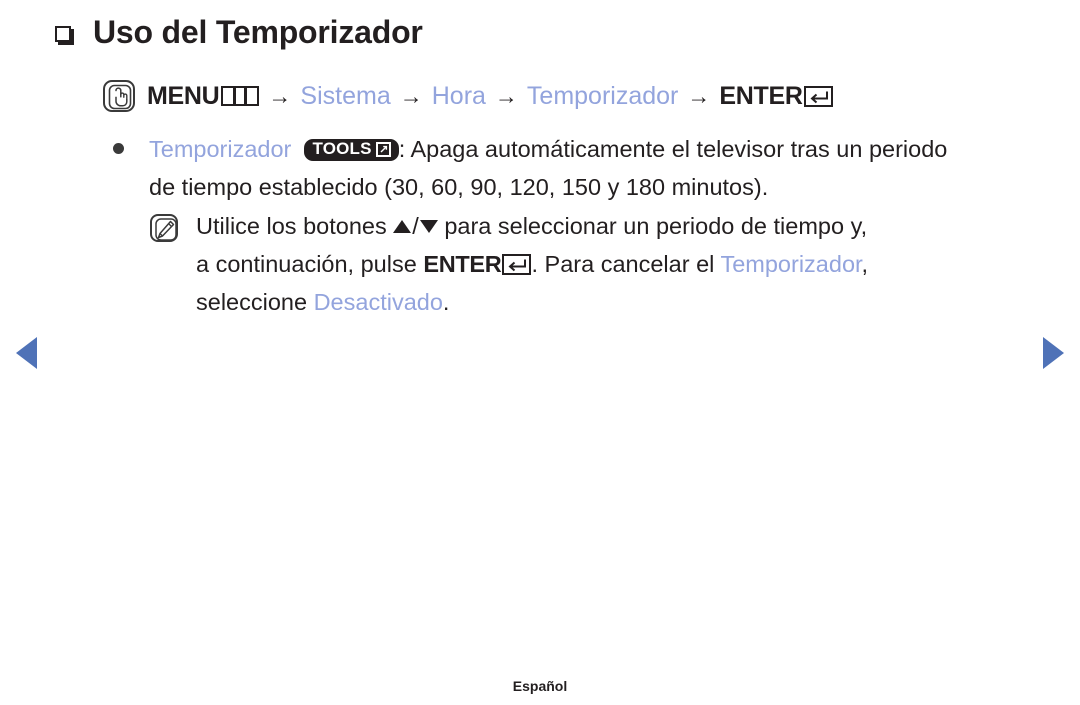  I want to click on note-line2-part1: a continuación, pulse, so click(306, 264).